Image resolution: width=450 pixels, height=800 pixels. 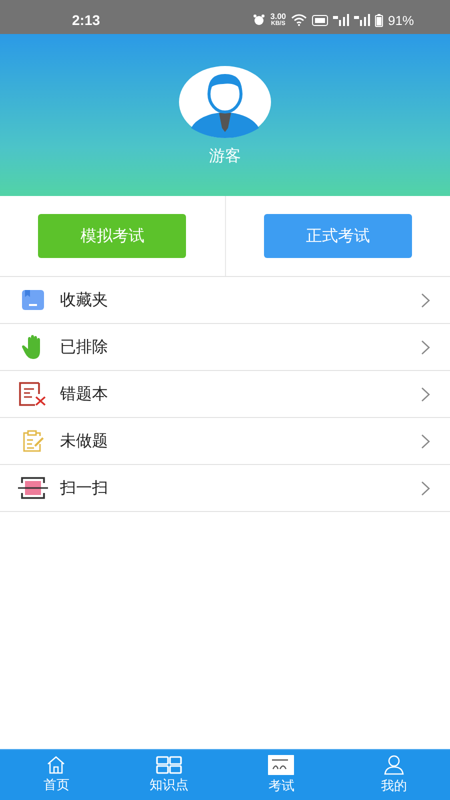 I want to click on person-icon, so click(x=394, y=765).